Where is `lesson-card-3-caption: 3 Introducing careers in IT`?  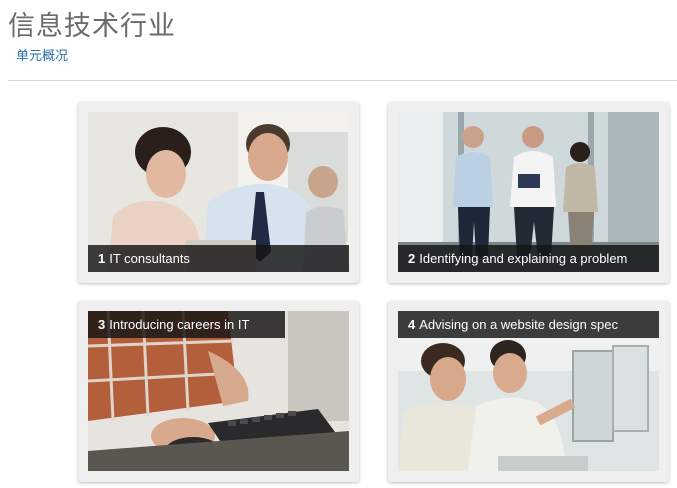
lesson-card-3-caption: 3 Introducing careers in IT is located at coordinates (186, 324).